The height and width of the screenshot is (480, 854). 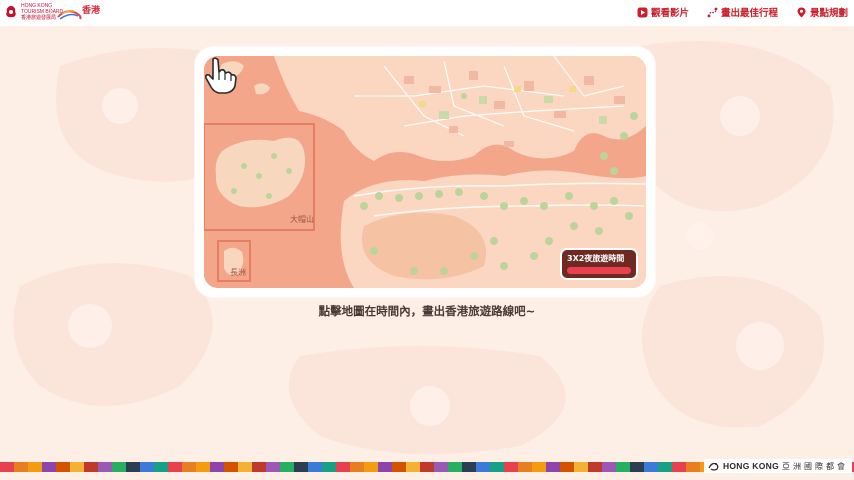 I want to click on draw-best-route-button: 畫出最佳行程, so click(x=742, y=12).